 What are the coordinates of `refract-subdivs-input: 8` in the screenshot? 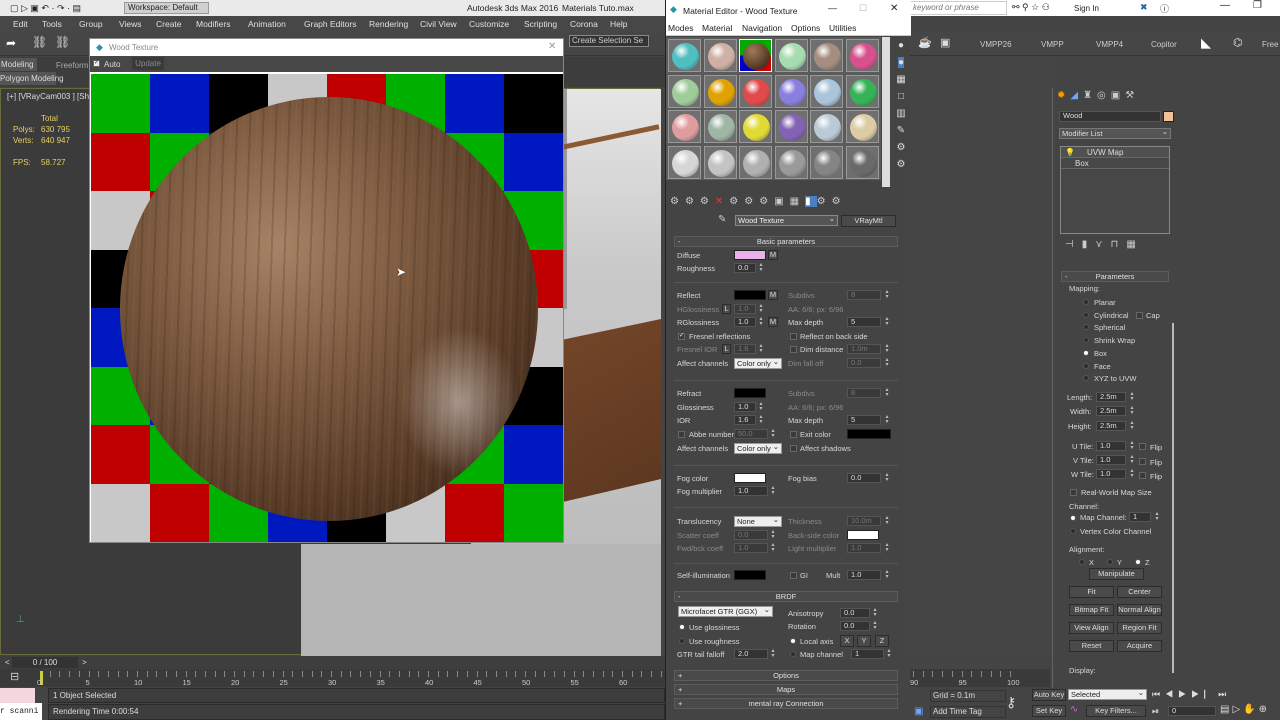 It's located at (864, 393).